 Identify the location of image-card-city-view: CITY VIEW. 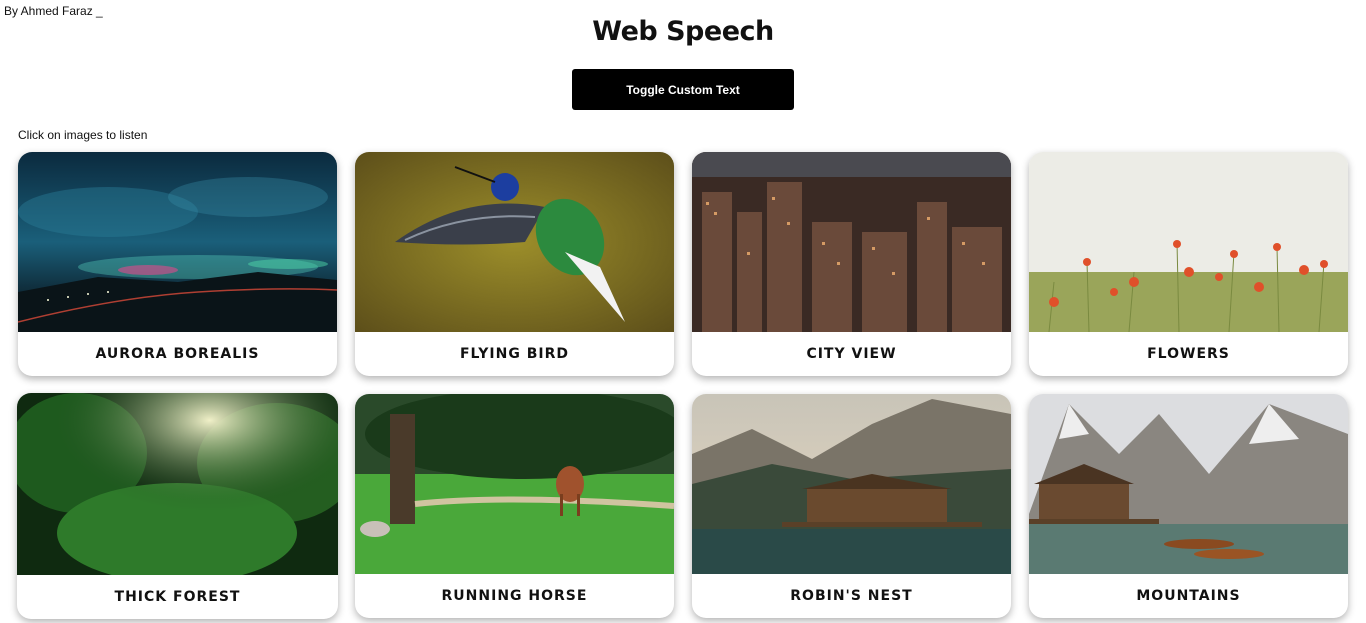
(851, 264).